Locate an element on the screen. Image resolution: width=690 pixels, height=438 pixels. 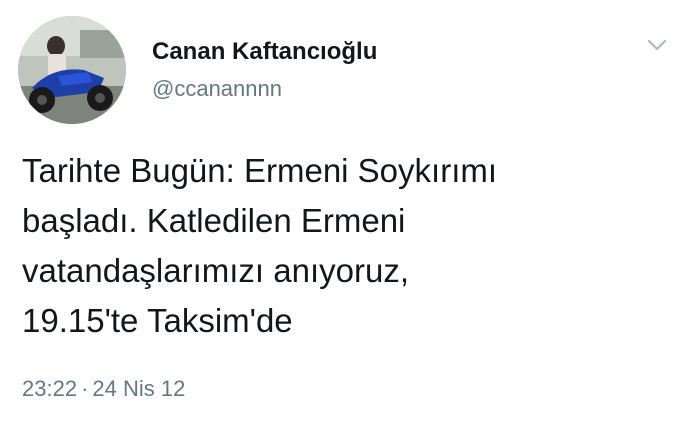
motorcycle-photo-icon is located at coordinates (72, 70).